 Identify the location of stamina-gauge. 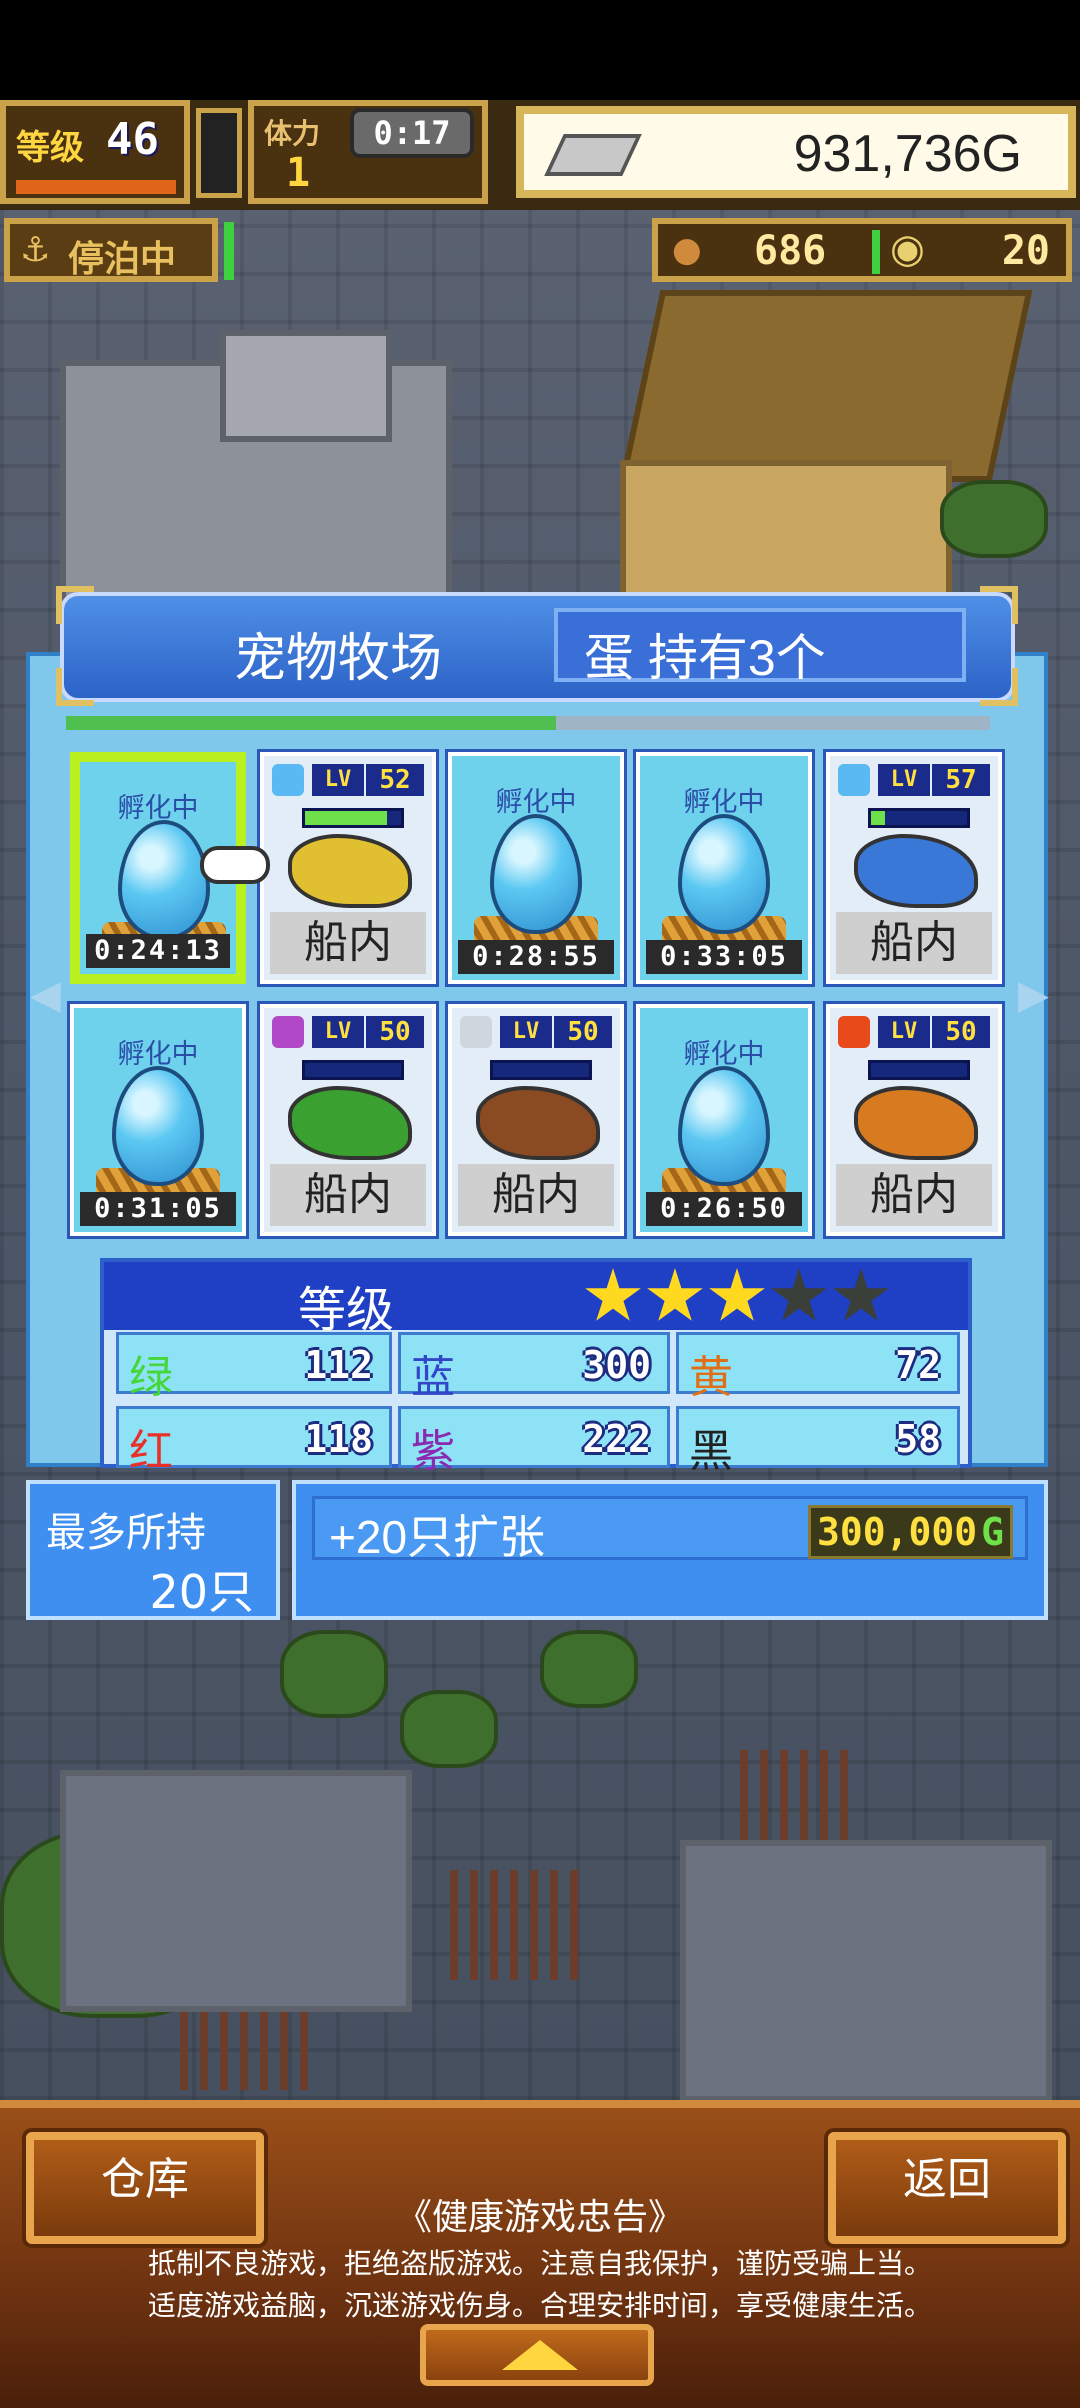
(219, 153).